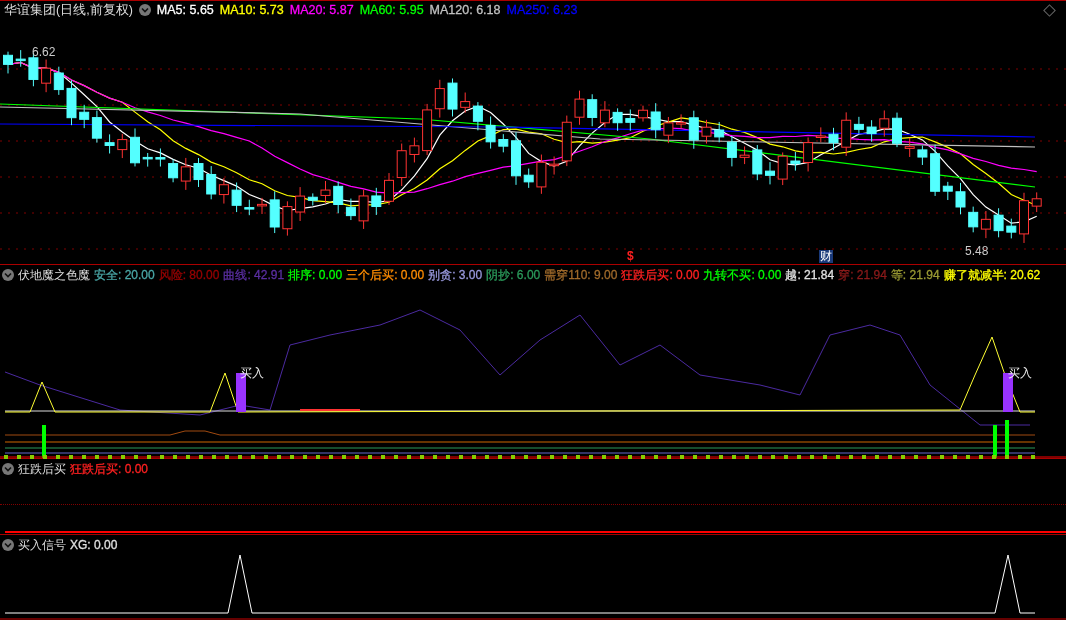  Describe the element at coordinates (189, 275) in the screenshot. I see `indicator-value: 风险: 80.00` at that location.